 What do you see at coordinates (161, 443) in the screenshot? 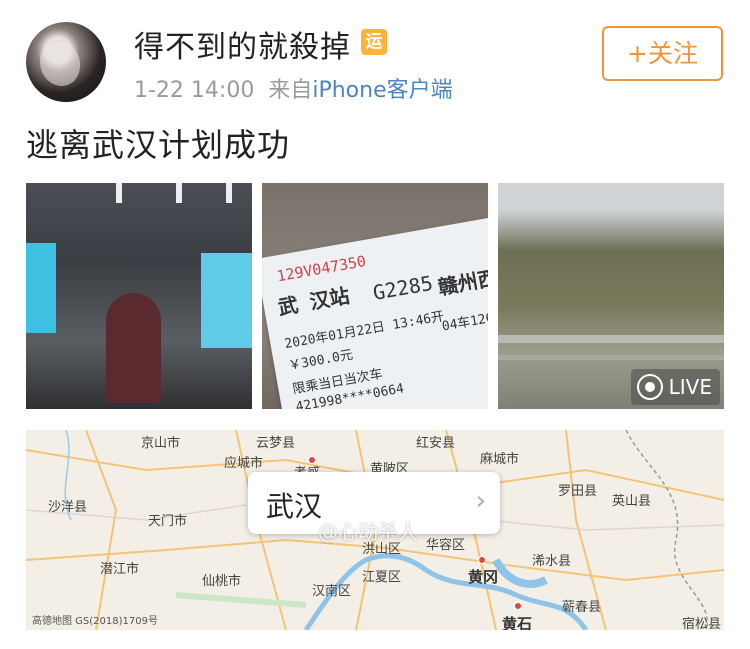
I see `map-city-label: 京山市` at bounding box center [161, 443].